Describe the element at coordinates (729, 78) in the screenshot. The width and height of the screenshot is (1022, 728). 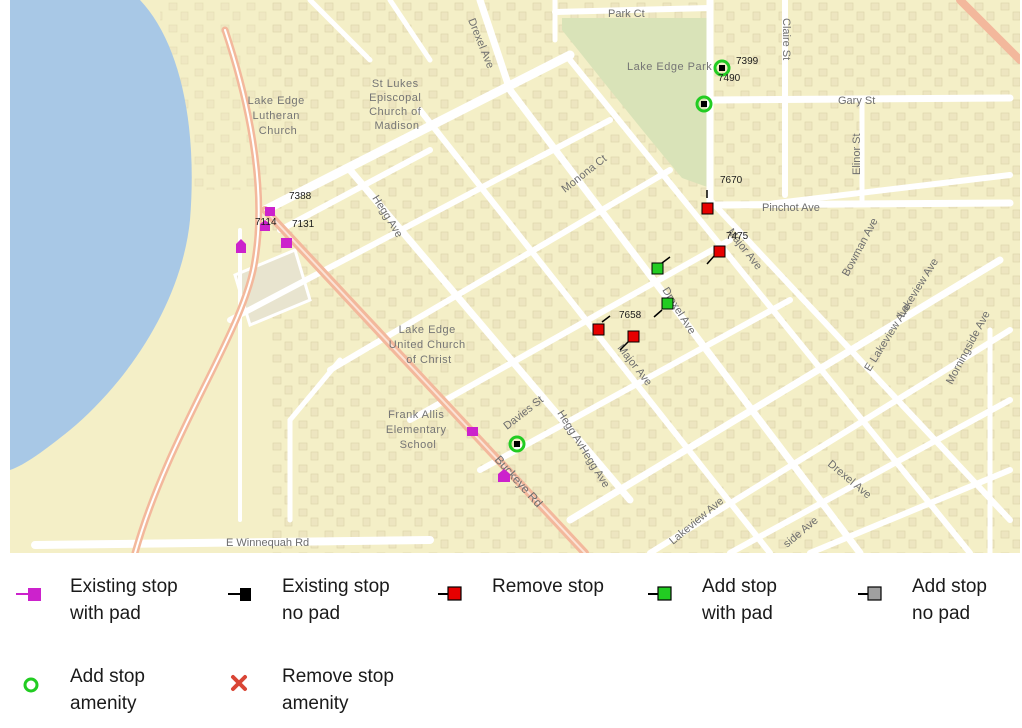
I see `svg-text: 7490` at that location.